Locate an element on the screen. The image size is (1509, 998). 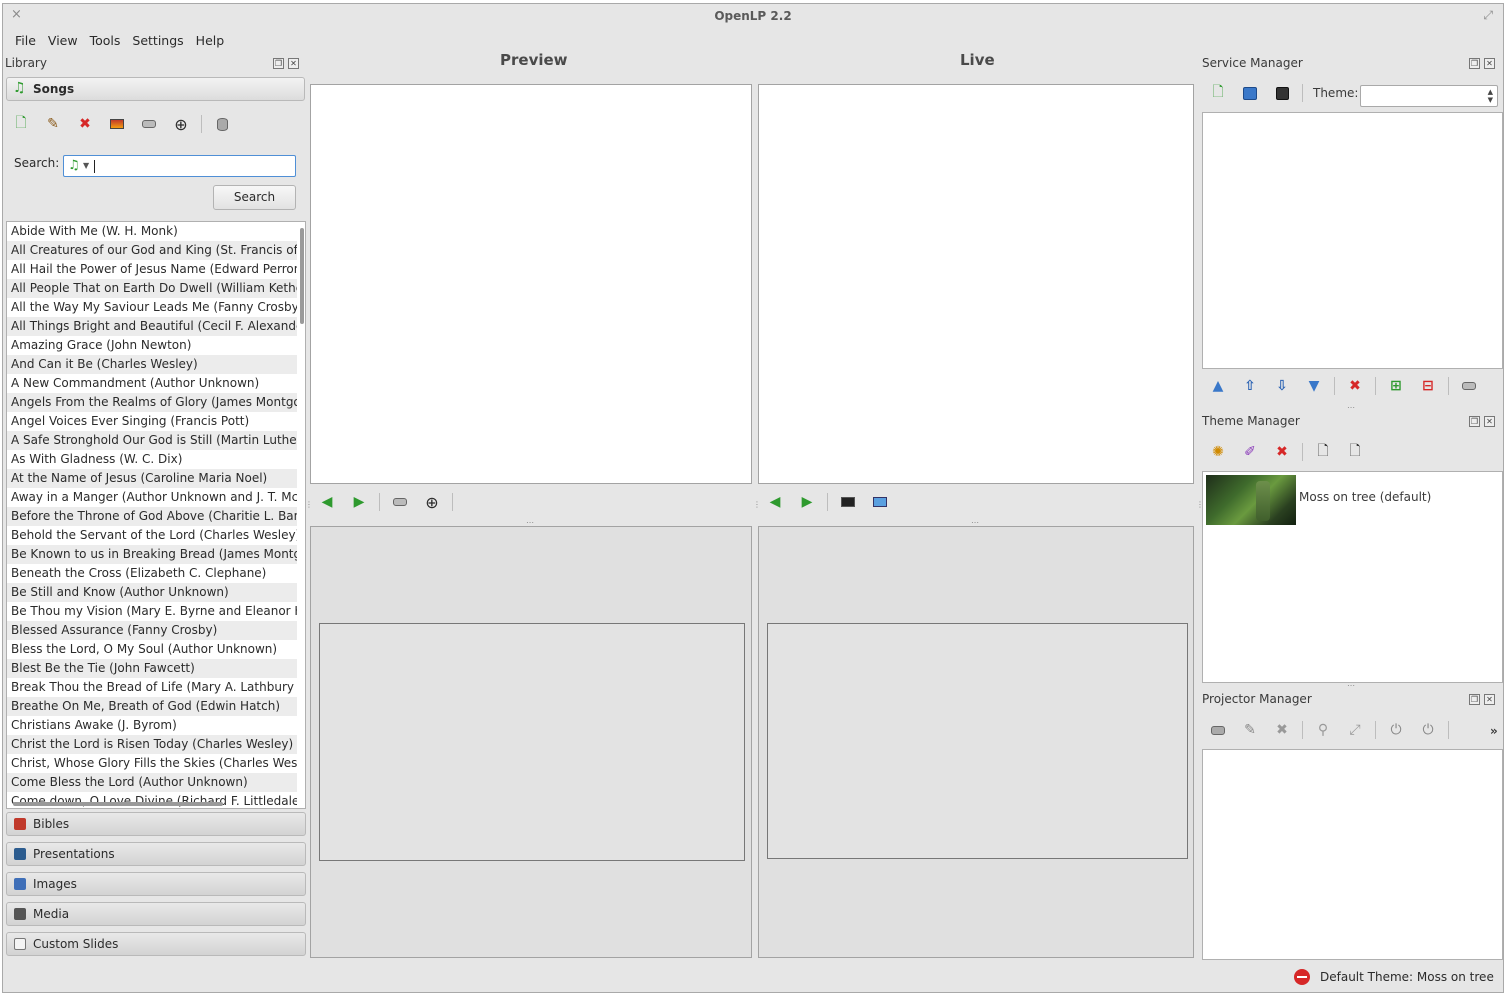
new-song-icon: 🗋 is located at coordinates (21, 124).